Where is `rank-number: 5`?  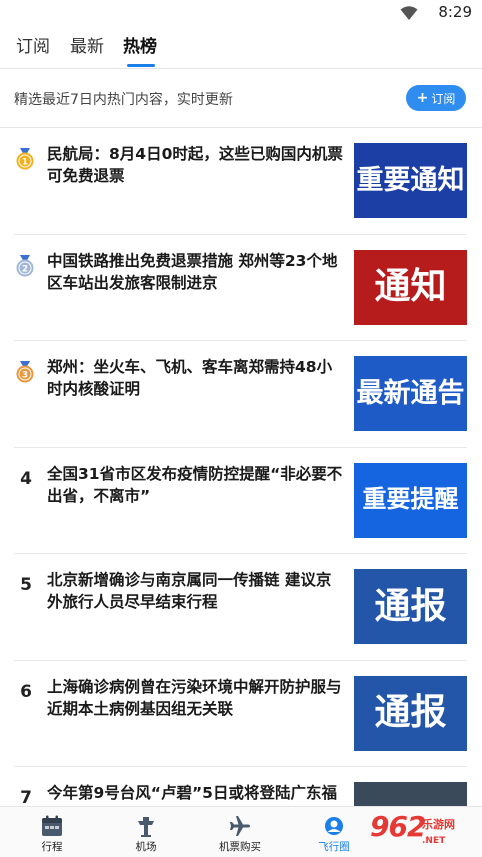 rank-number: 5 is located at coordinates (26, 585).